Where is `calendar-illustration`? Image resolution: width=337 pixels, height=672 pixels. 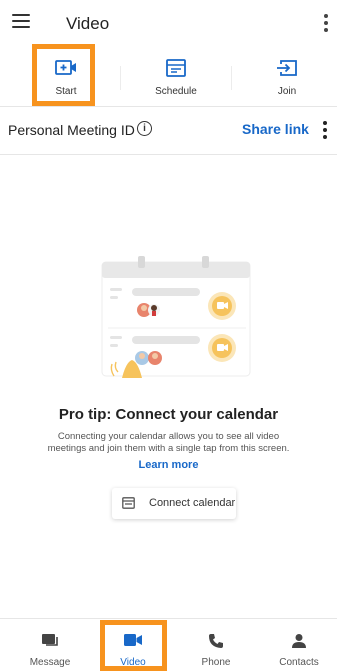 calendar-illustration is located at coordinates (176, 317).